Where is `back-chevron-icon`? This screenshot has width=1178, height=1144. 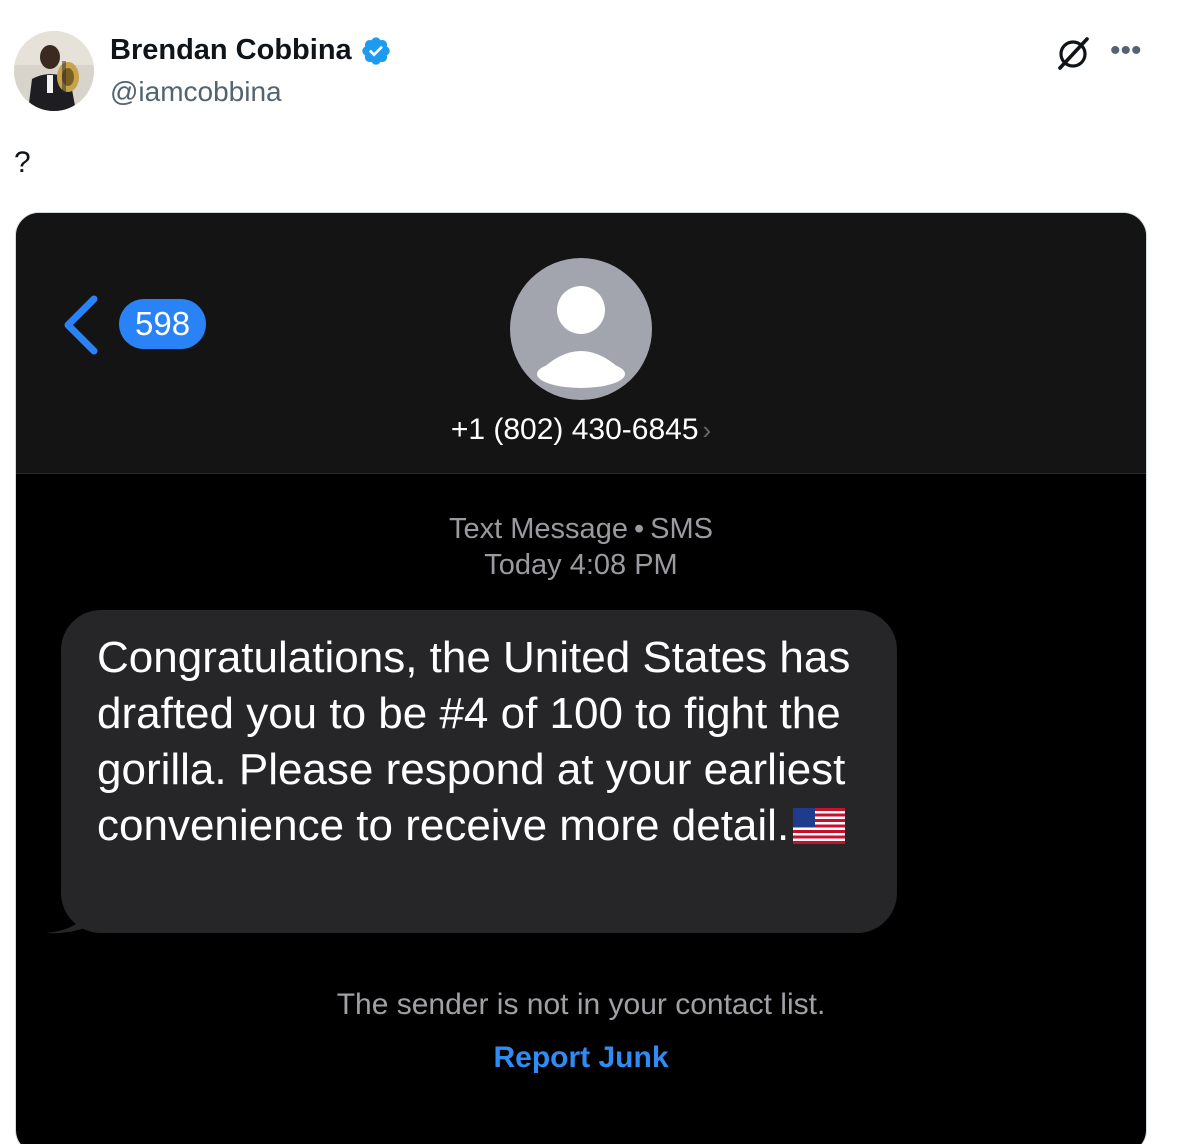 back-chevron-icon is located at coordinates (82, 325).